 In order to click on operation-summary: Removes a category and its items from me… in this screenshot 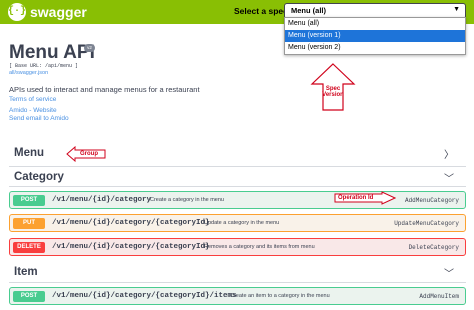, I will do `click(259, 247)`.